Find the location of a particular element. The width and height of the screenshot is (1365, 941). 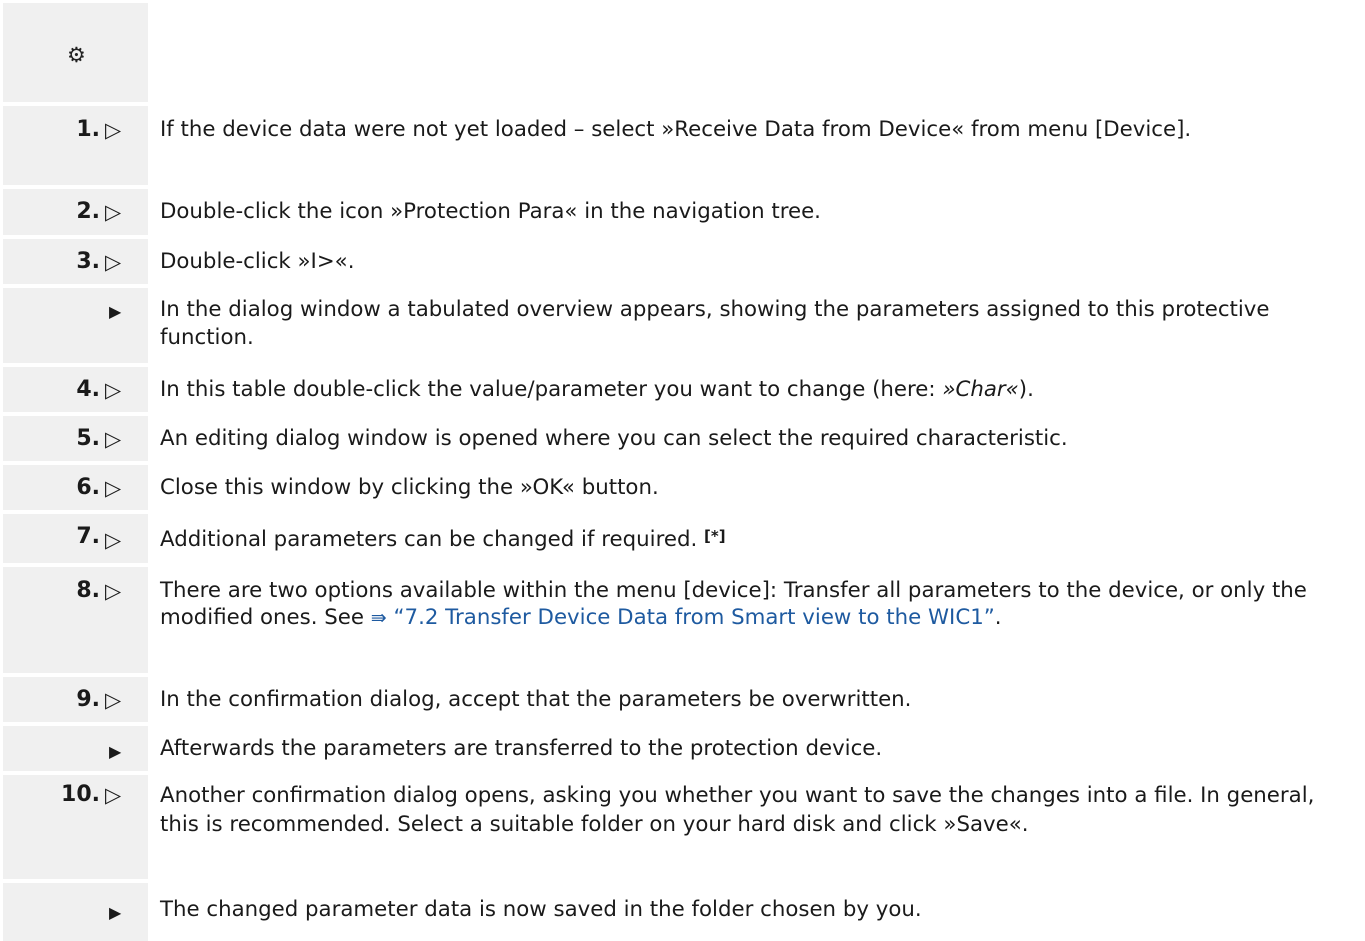

step-number: 2. is located at coordinates (88, 211).